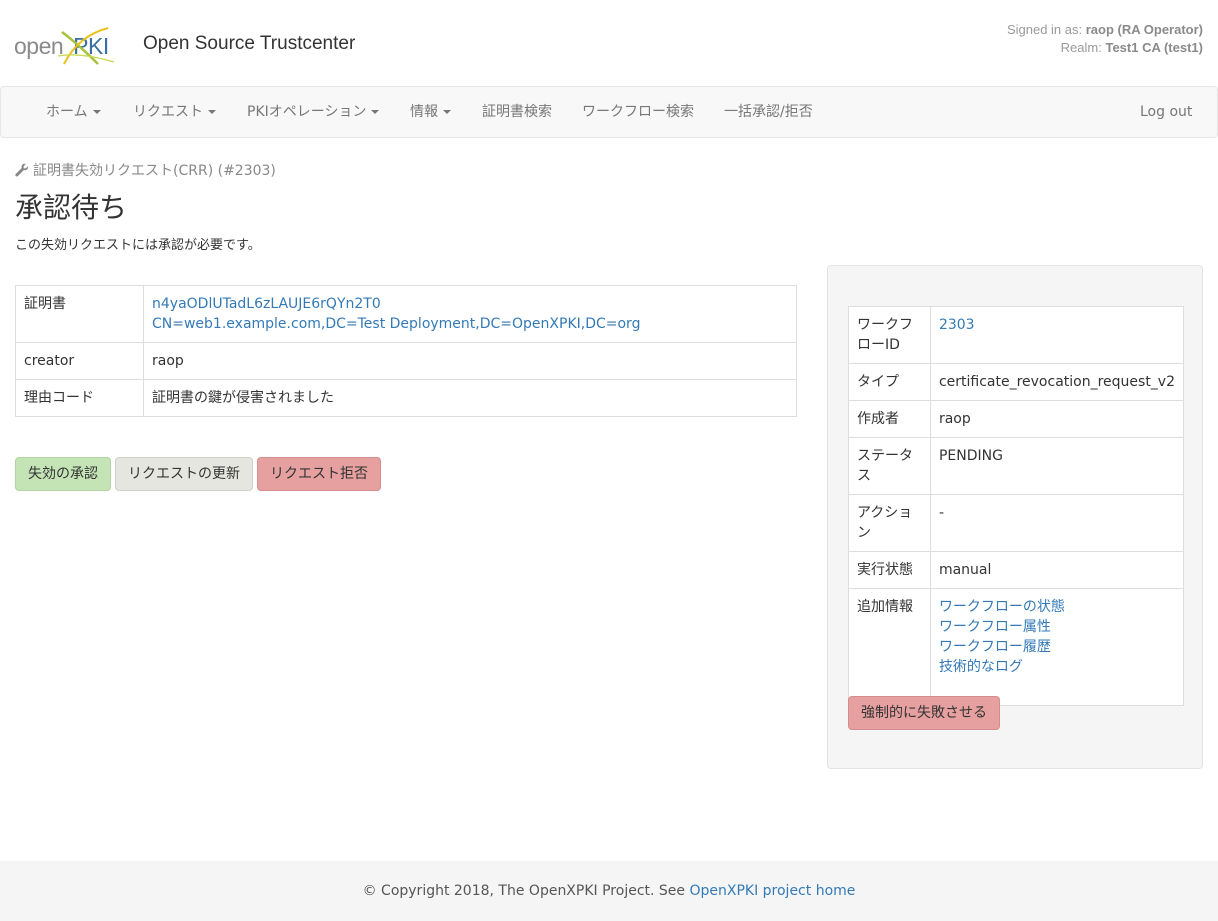 The width and height of the screenshot is (1218, 921). What do you see at coordinates (79, 361) in the screenshot?
I see `creator-label: creator` at bounding box center [79, 361].